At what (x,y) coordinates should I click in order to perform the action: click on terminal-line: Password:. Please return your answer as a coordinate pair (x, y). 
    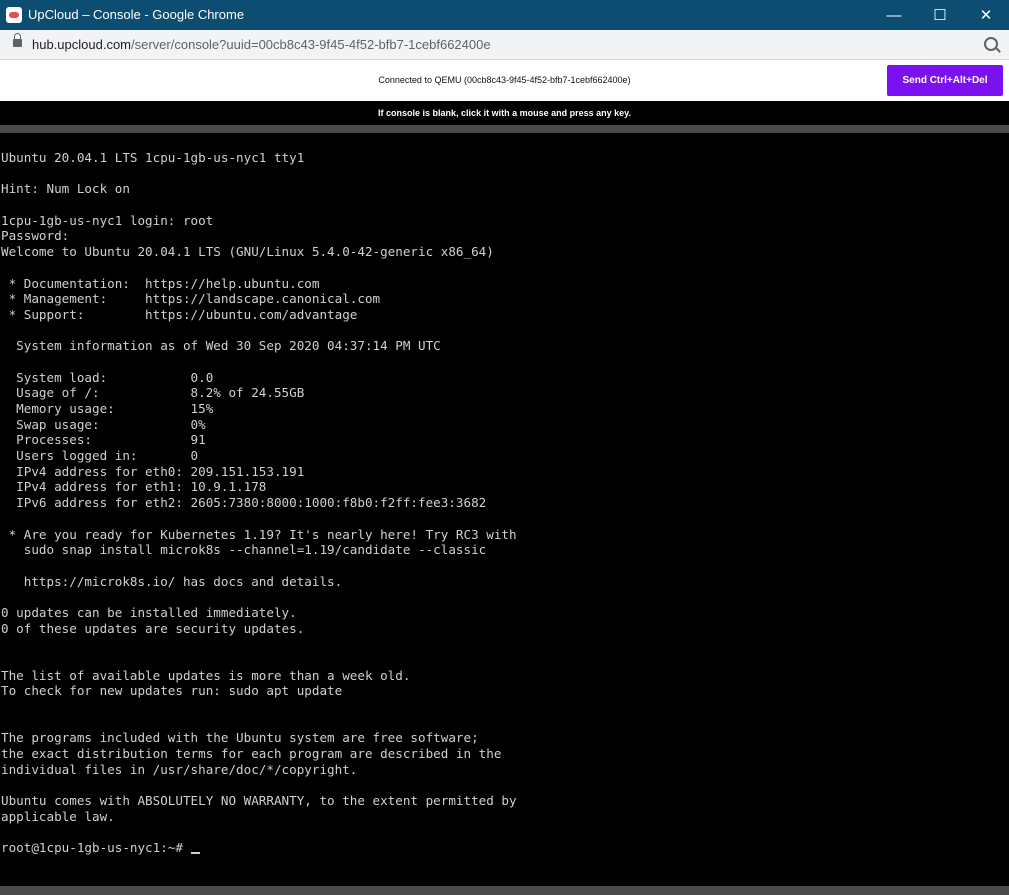
    Looking at the image, I should click on (35, 236).